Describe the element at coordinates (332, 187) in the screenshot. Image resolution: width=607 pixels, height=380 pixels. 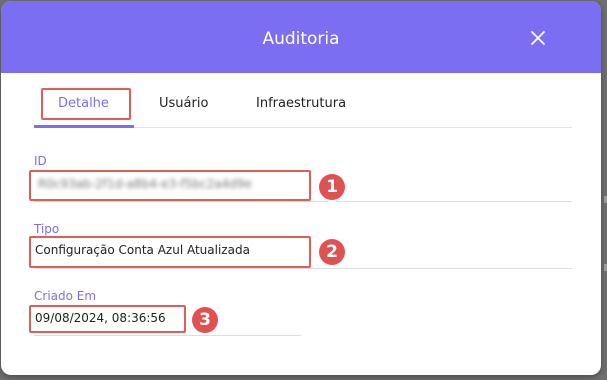
I see `annotation-badge-1: 1` at that location.